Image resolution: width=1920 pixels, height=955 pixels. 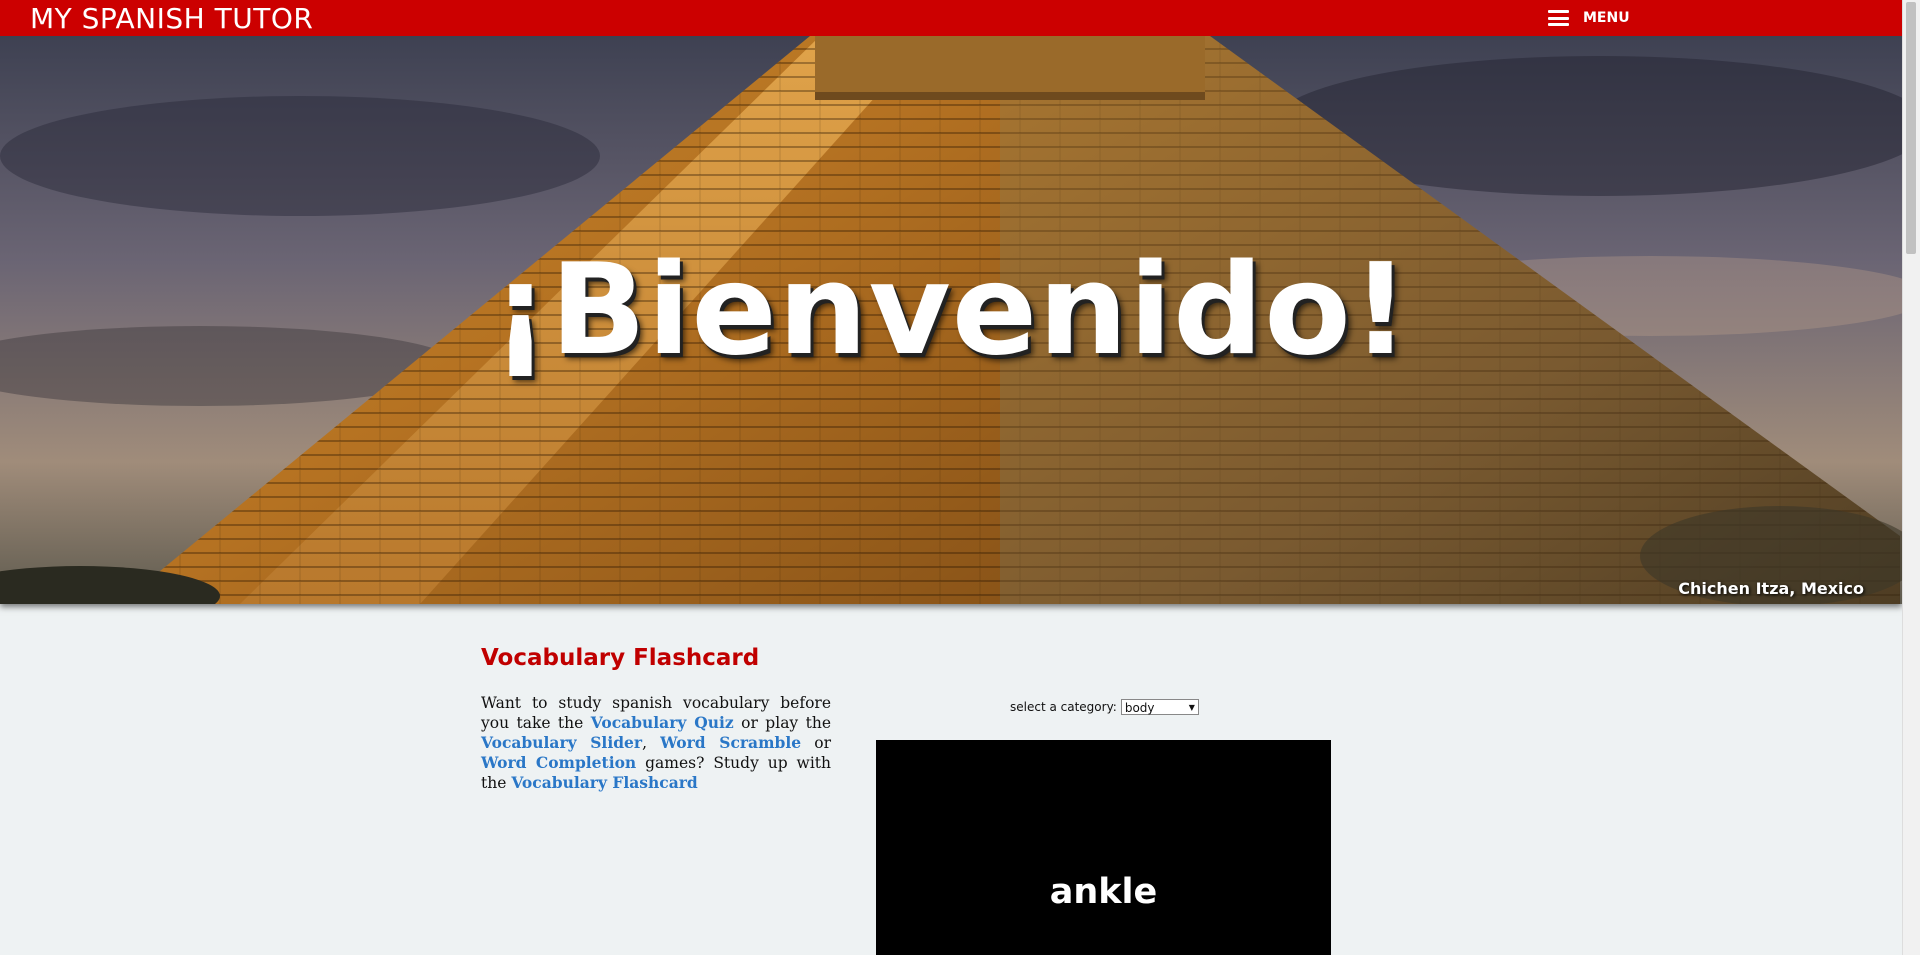 I want to click on flashcard: ankle, so click(x=1103, y=847).